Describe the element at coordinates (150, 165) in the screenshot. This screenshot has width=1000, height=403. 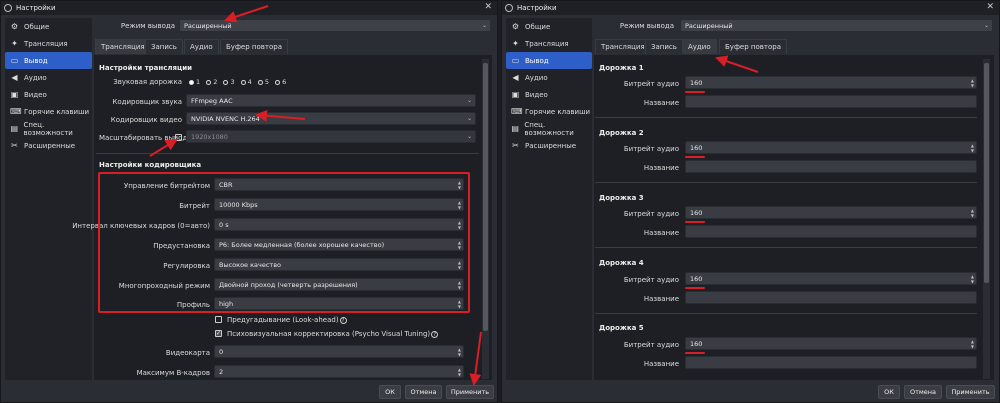
I see `encoder-settings-title: Настройки кодировщика` at that location.